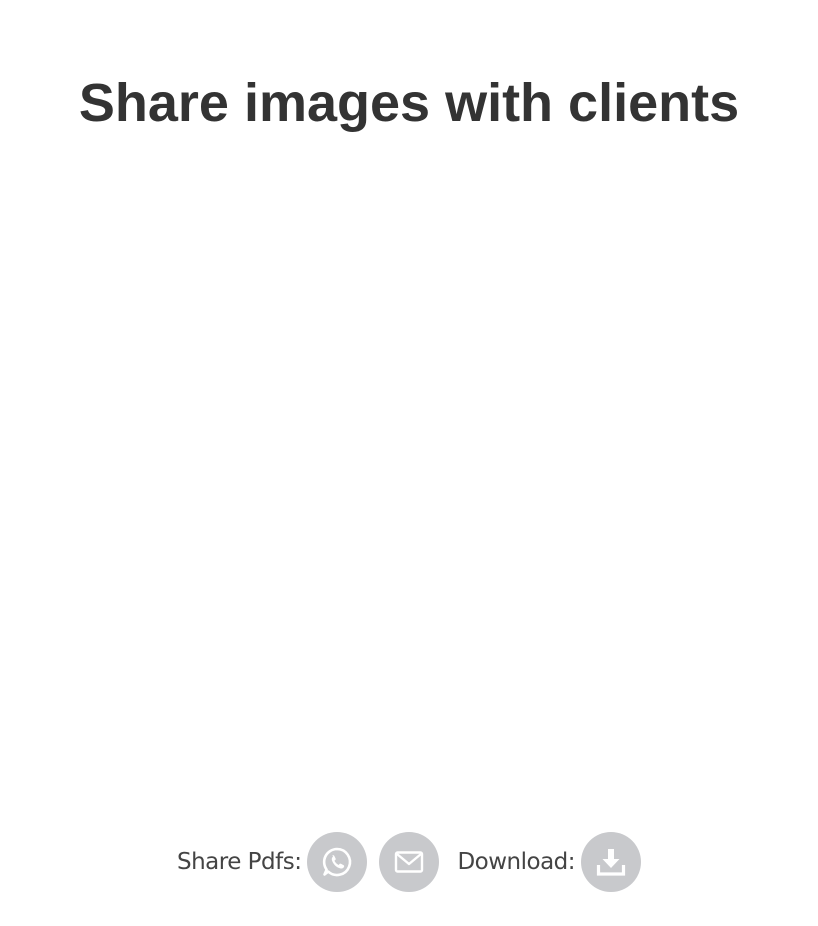 The height and width of the screenshot is (926, 818). I want to click on page-title: Share images with clients, so click(409, 103).